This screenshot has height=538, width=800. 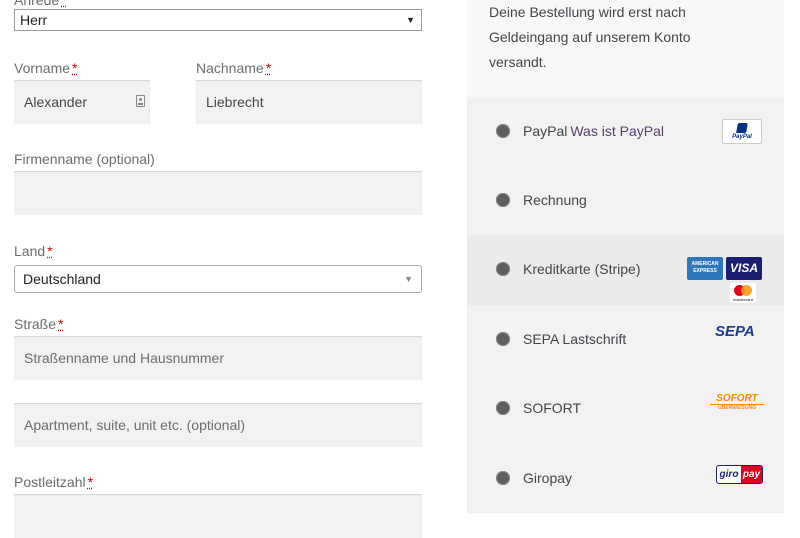 I want to click on visa-logo-icon: VISA, so click(x=744, y=268).